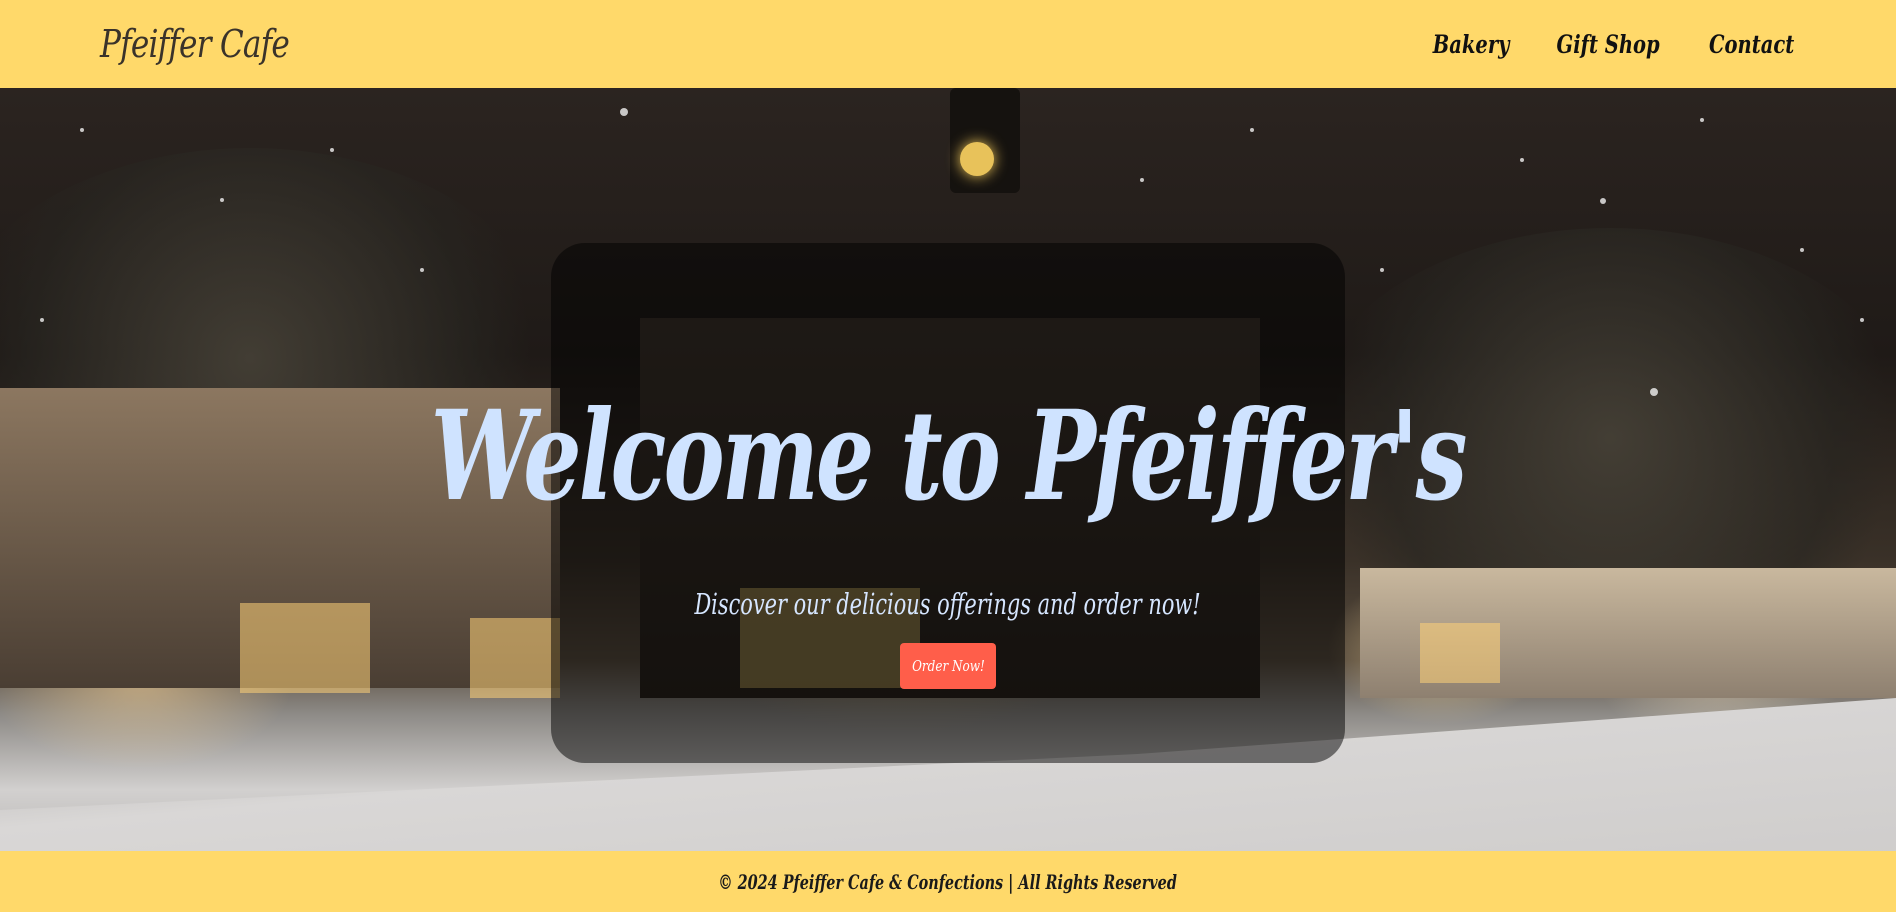  I want to click on order-now-label: Order Now!, so click(948, 666).